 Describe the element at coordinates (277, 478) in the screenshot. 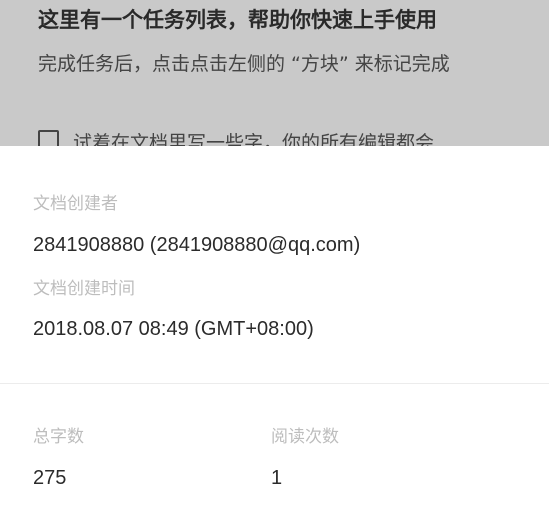

I see `read-count-value: 1` at that location.